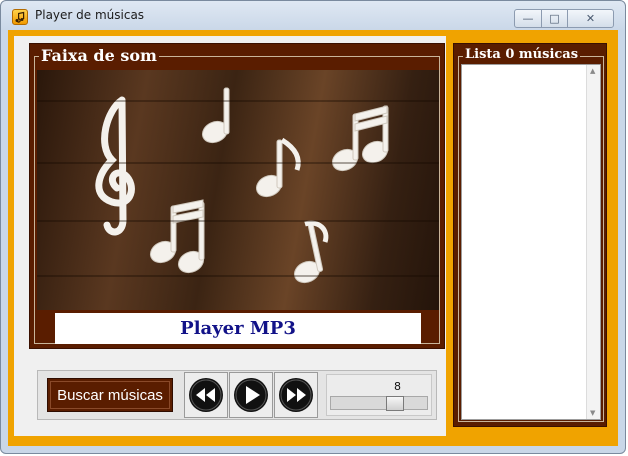 The height and width of the screenshot is (456, 628). What do you see at coordinates (20, 17) in the screenshot?
I see `music-note-icon` at bounding box center [20, 17].